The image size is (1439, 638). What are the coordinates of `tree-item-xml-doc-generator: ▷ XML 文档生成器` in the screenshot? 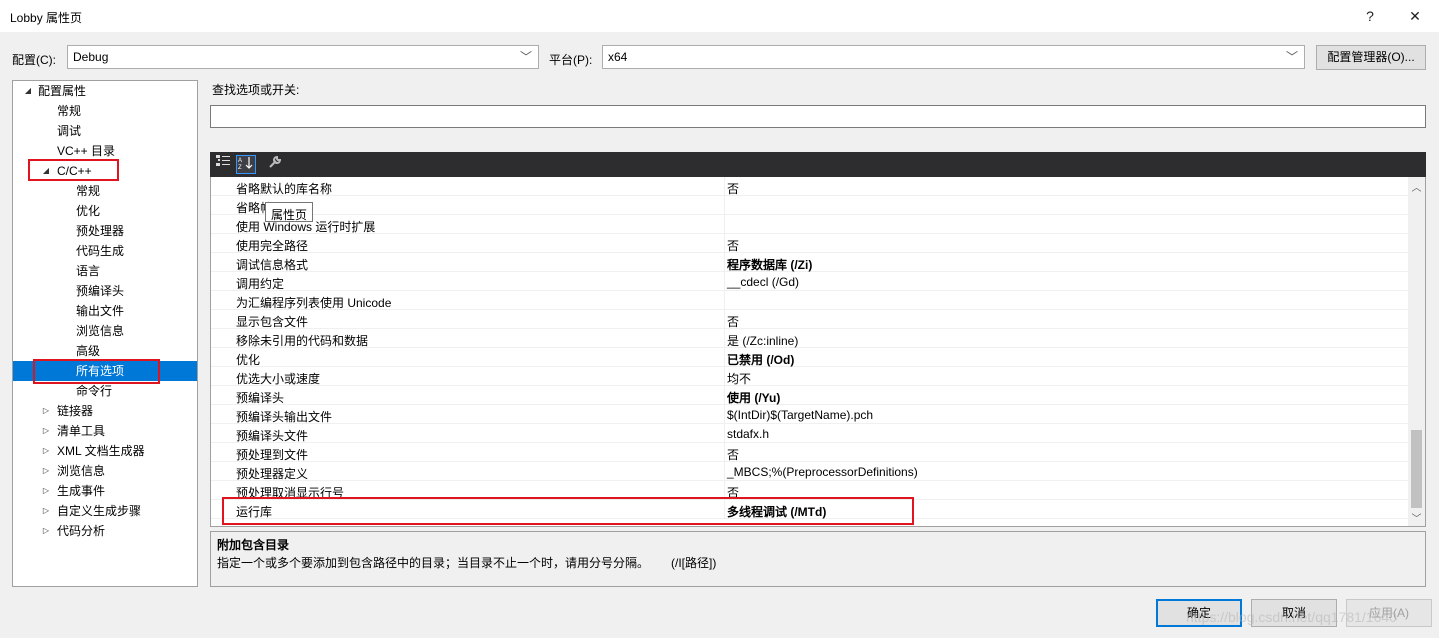 It's located at (105, 451).